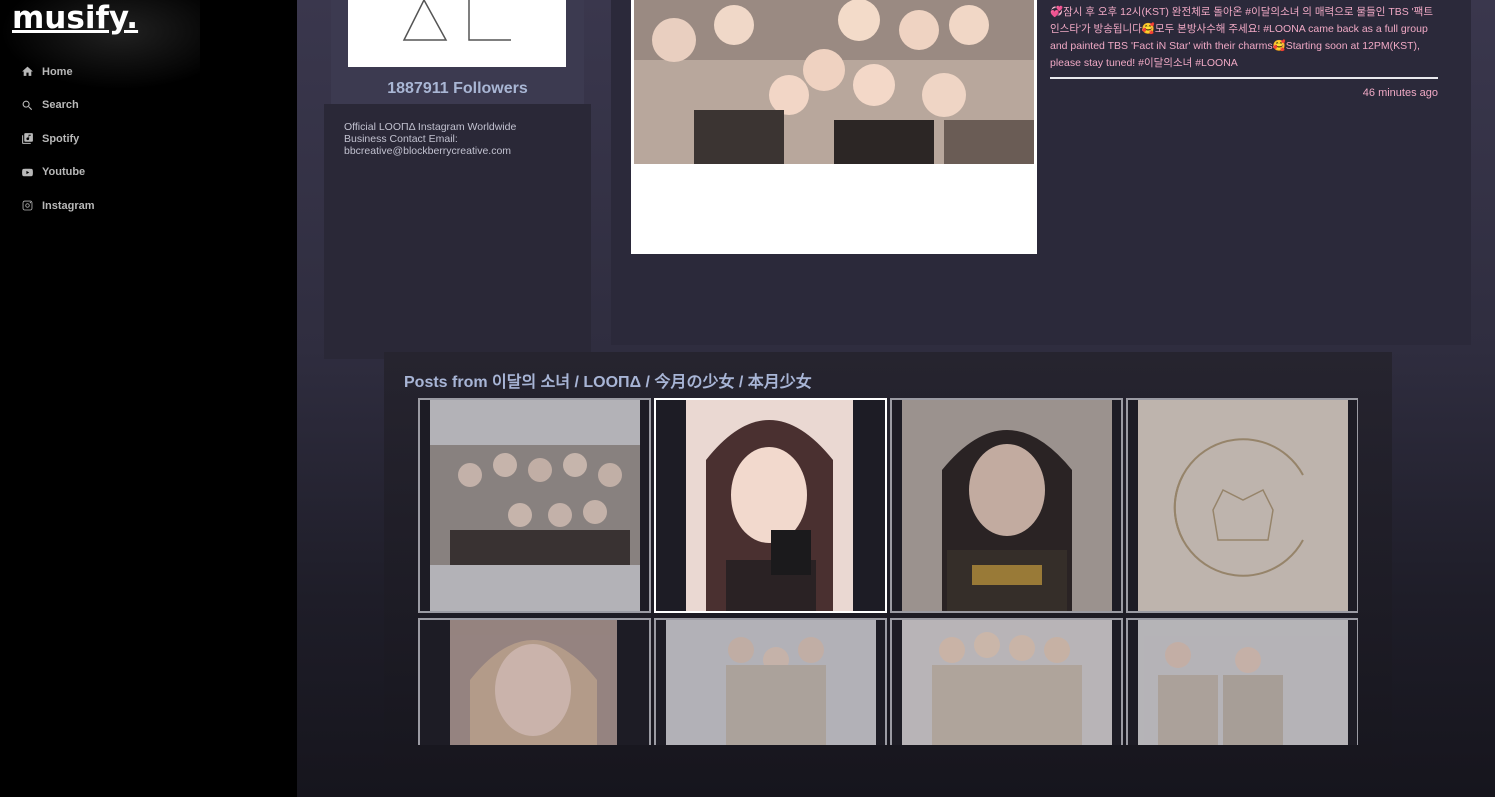 This screenshot has height=797, width=1495. What do you see at coordinates (27, 172) in the screenshot?
I see `youtube-icon` at bounding box center [27, 172].